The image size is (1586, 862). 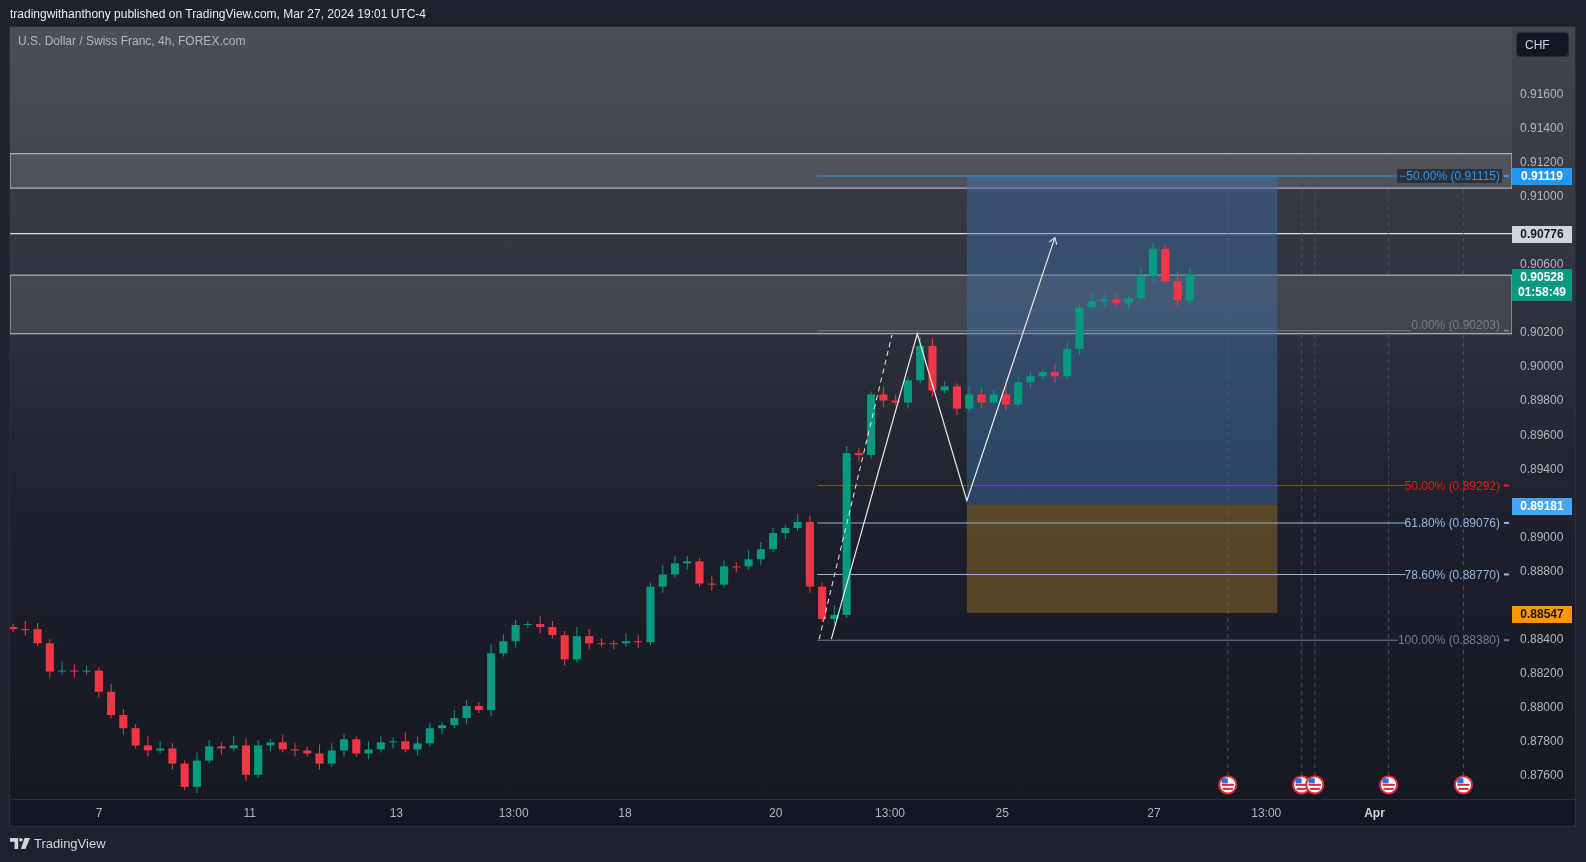 What do you see at coordinates (1542, 176) in the screenshot?
I see `price-value: 0.91119` at bounding box center [1542, 176].